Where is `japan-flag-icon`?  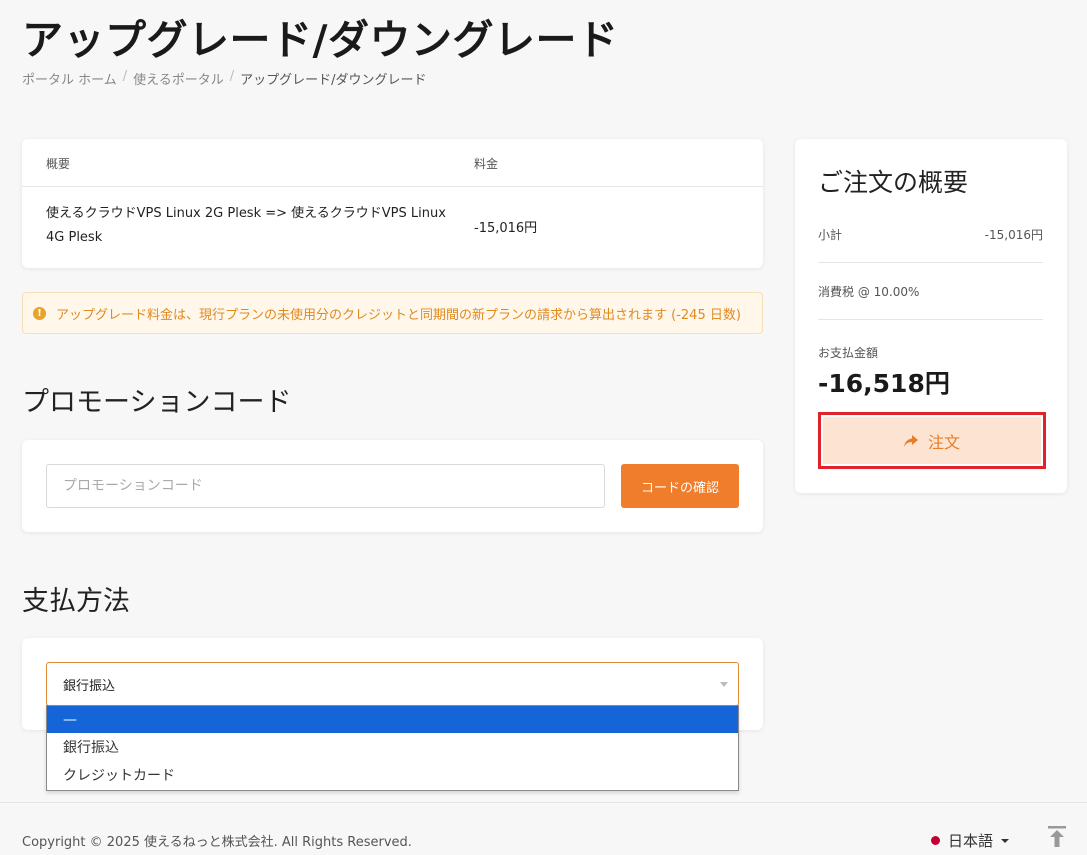
japan-flag-icon is located at coordinates (935, 840).